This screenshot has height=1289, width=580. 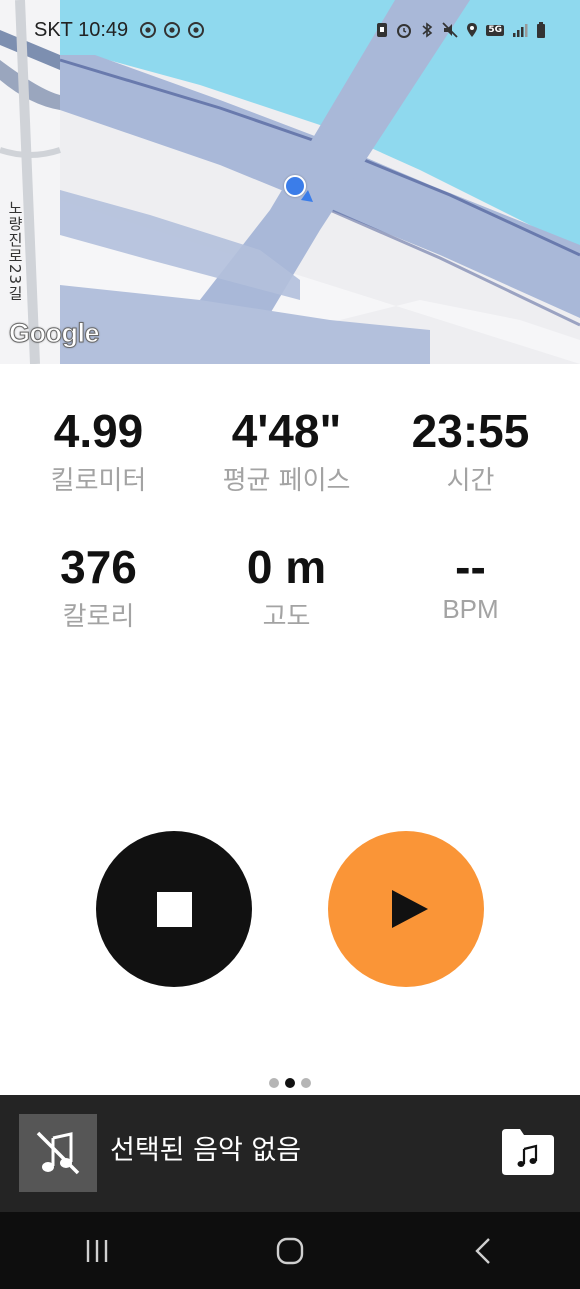 I want to click on mute-icon, so click(x=450, y=30).